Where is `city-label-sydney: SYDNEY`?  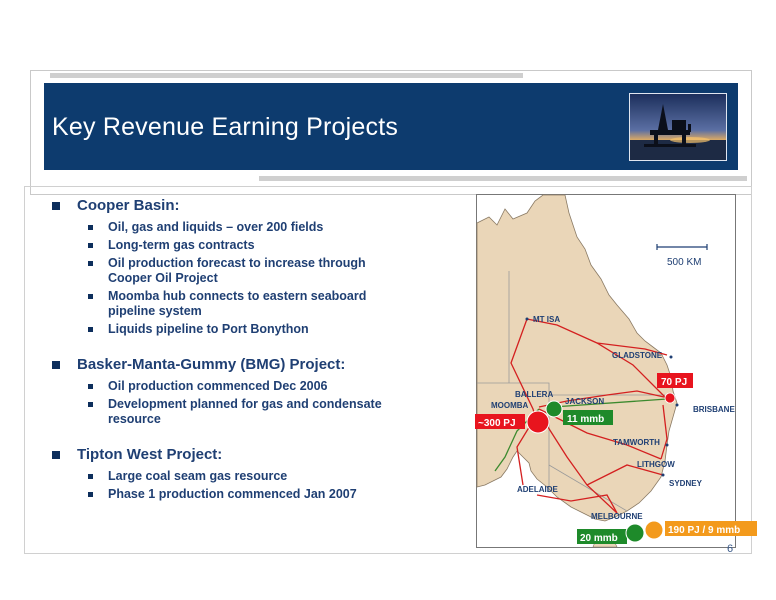 city-label-sydney: SYDNEY is located at coordinates (686, 483).